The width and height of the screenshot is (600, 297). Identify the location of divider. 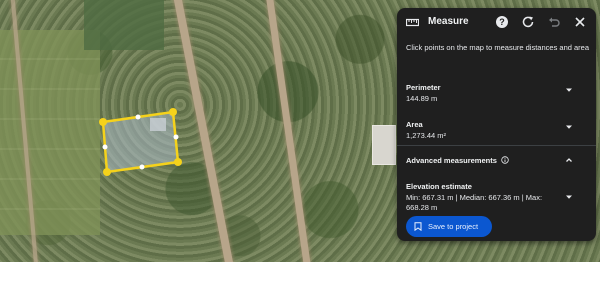
(496, 145).